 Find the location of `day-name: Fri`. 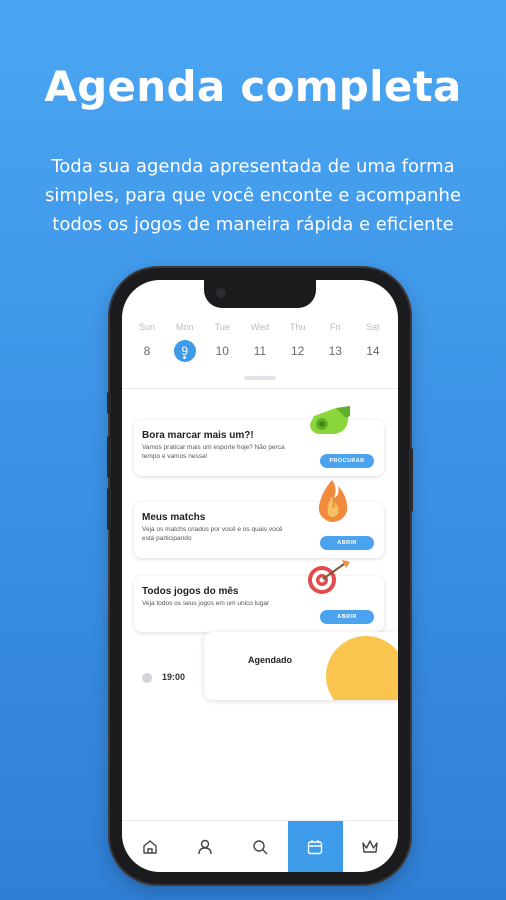

day-name: Fri is located at coordinates (335, 327).